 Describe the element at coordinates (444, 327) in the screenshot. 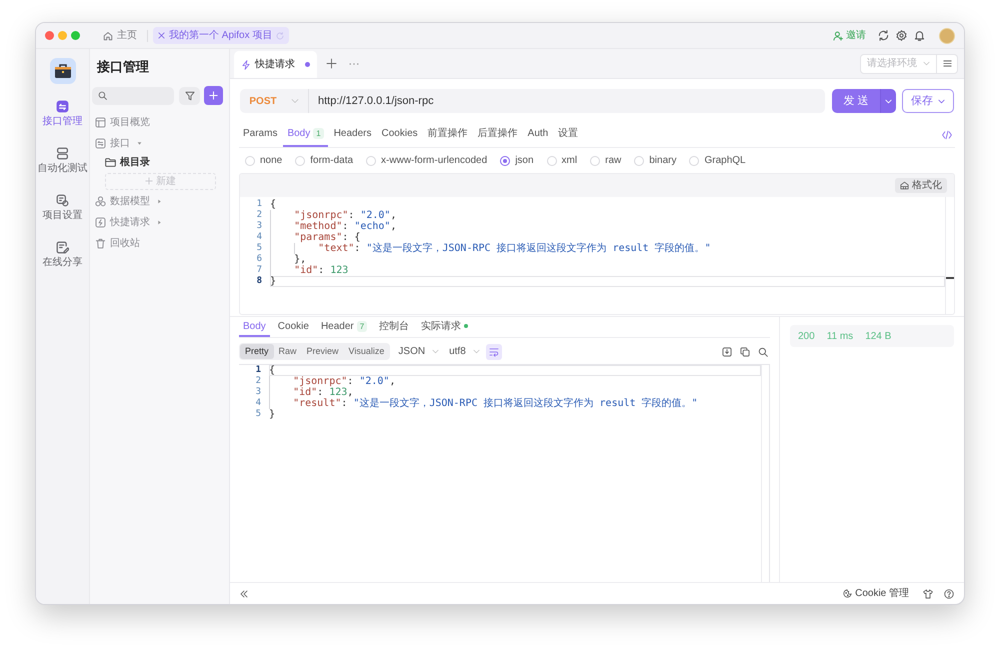

I see `tab: 实际请求` at that location.